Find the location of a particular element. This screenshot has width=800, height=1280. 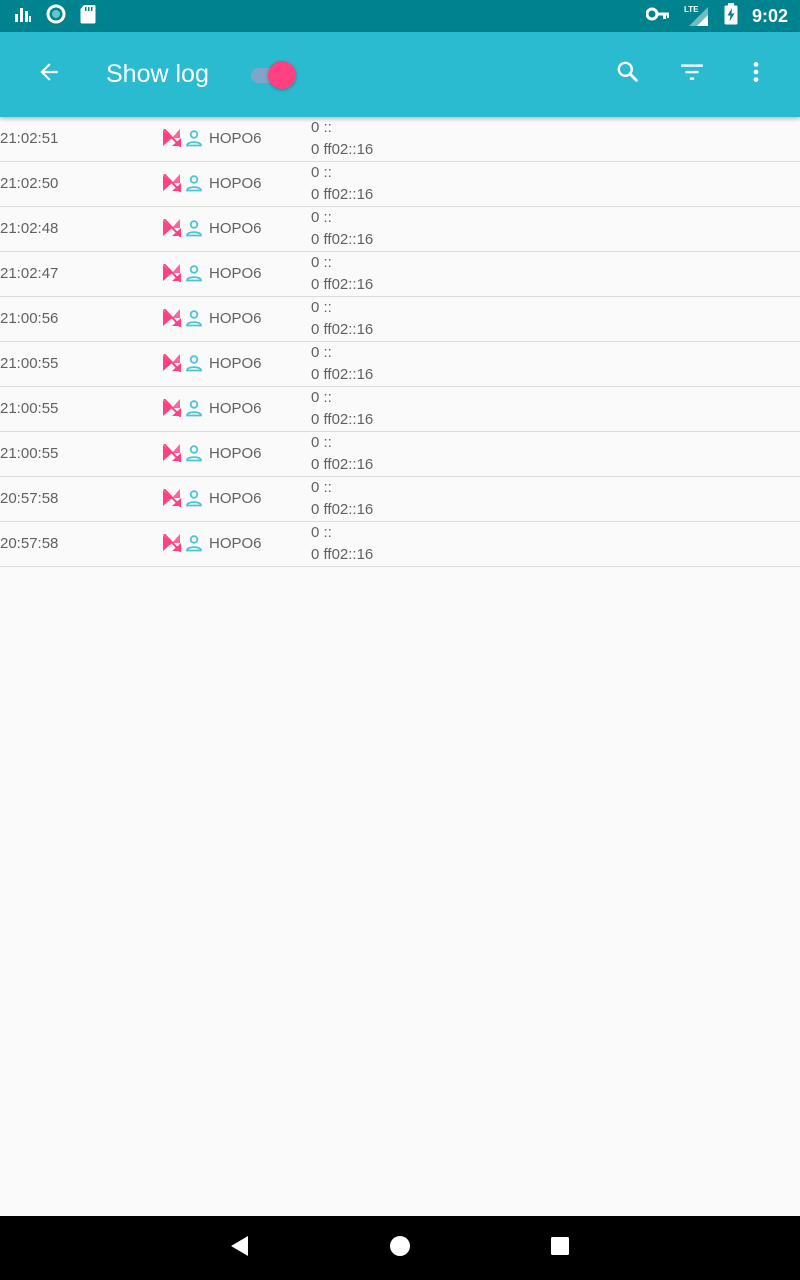

log-time: 21:00:56 is located at coordinates (29, 318).